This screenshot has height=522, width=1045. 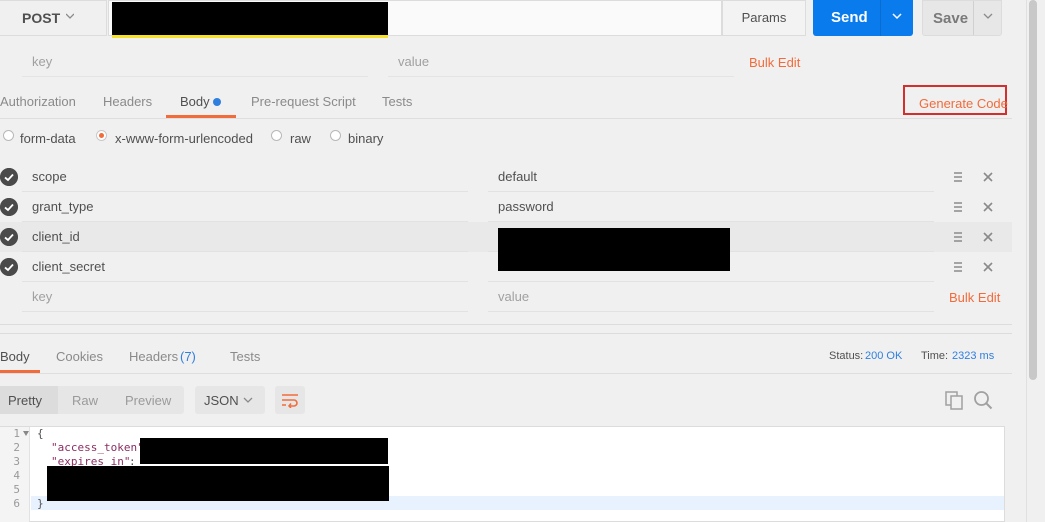 I want to click on radio-binary, so click(x=335, y=135).